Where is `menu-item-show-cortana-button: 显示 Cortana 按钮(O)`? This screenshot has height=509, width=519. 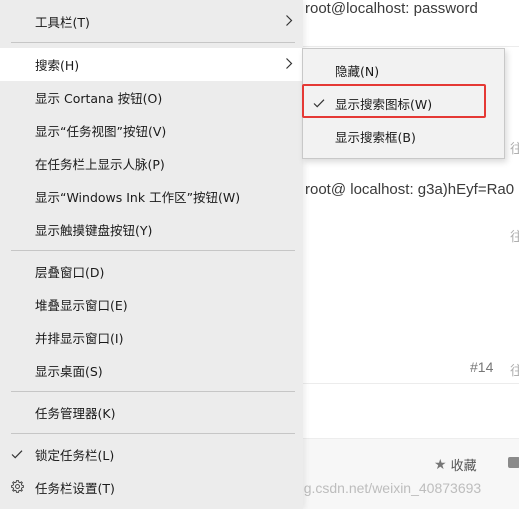
menu-item-show-cortana-button: 显示 Cortana 按钮(O) is located at coordinates (151, 97).